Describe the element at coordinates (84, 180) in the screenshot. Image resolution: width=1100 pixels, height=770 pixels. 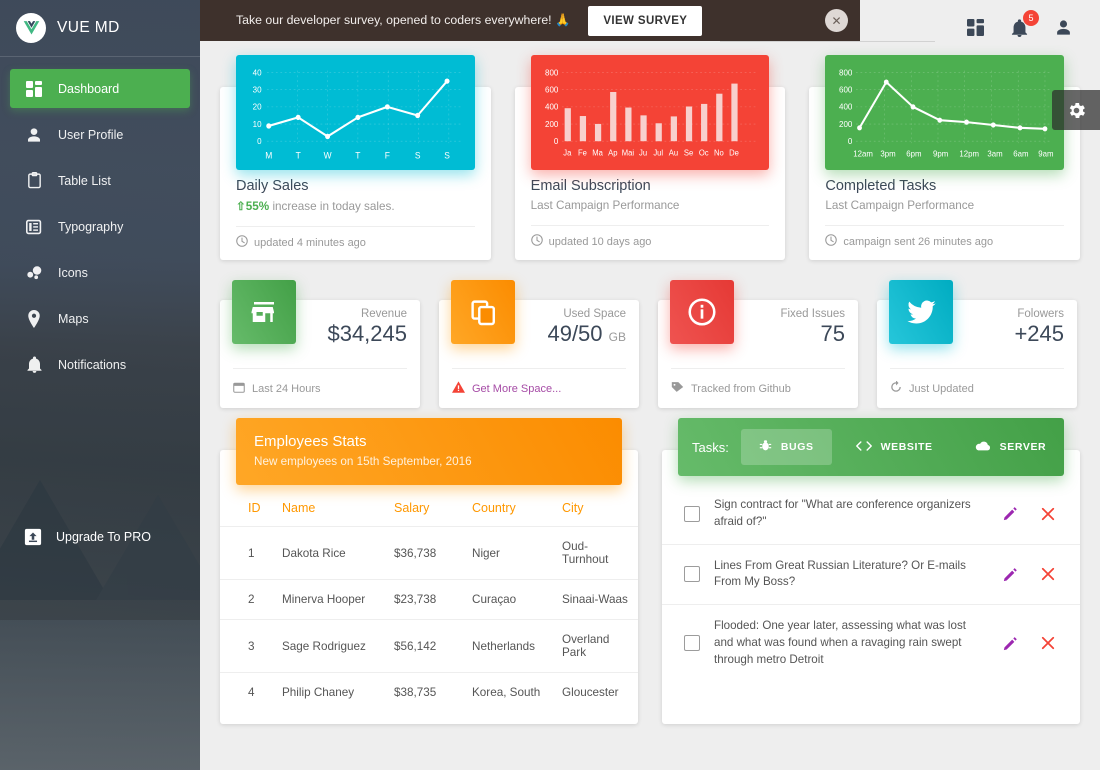
I see `sidebar-item-label: Table List` at that location.